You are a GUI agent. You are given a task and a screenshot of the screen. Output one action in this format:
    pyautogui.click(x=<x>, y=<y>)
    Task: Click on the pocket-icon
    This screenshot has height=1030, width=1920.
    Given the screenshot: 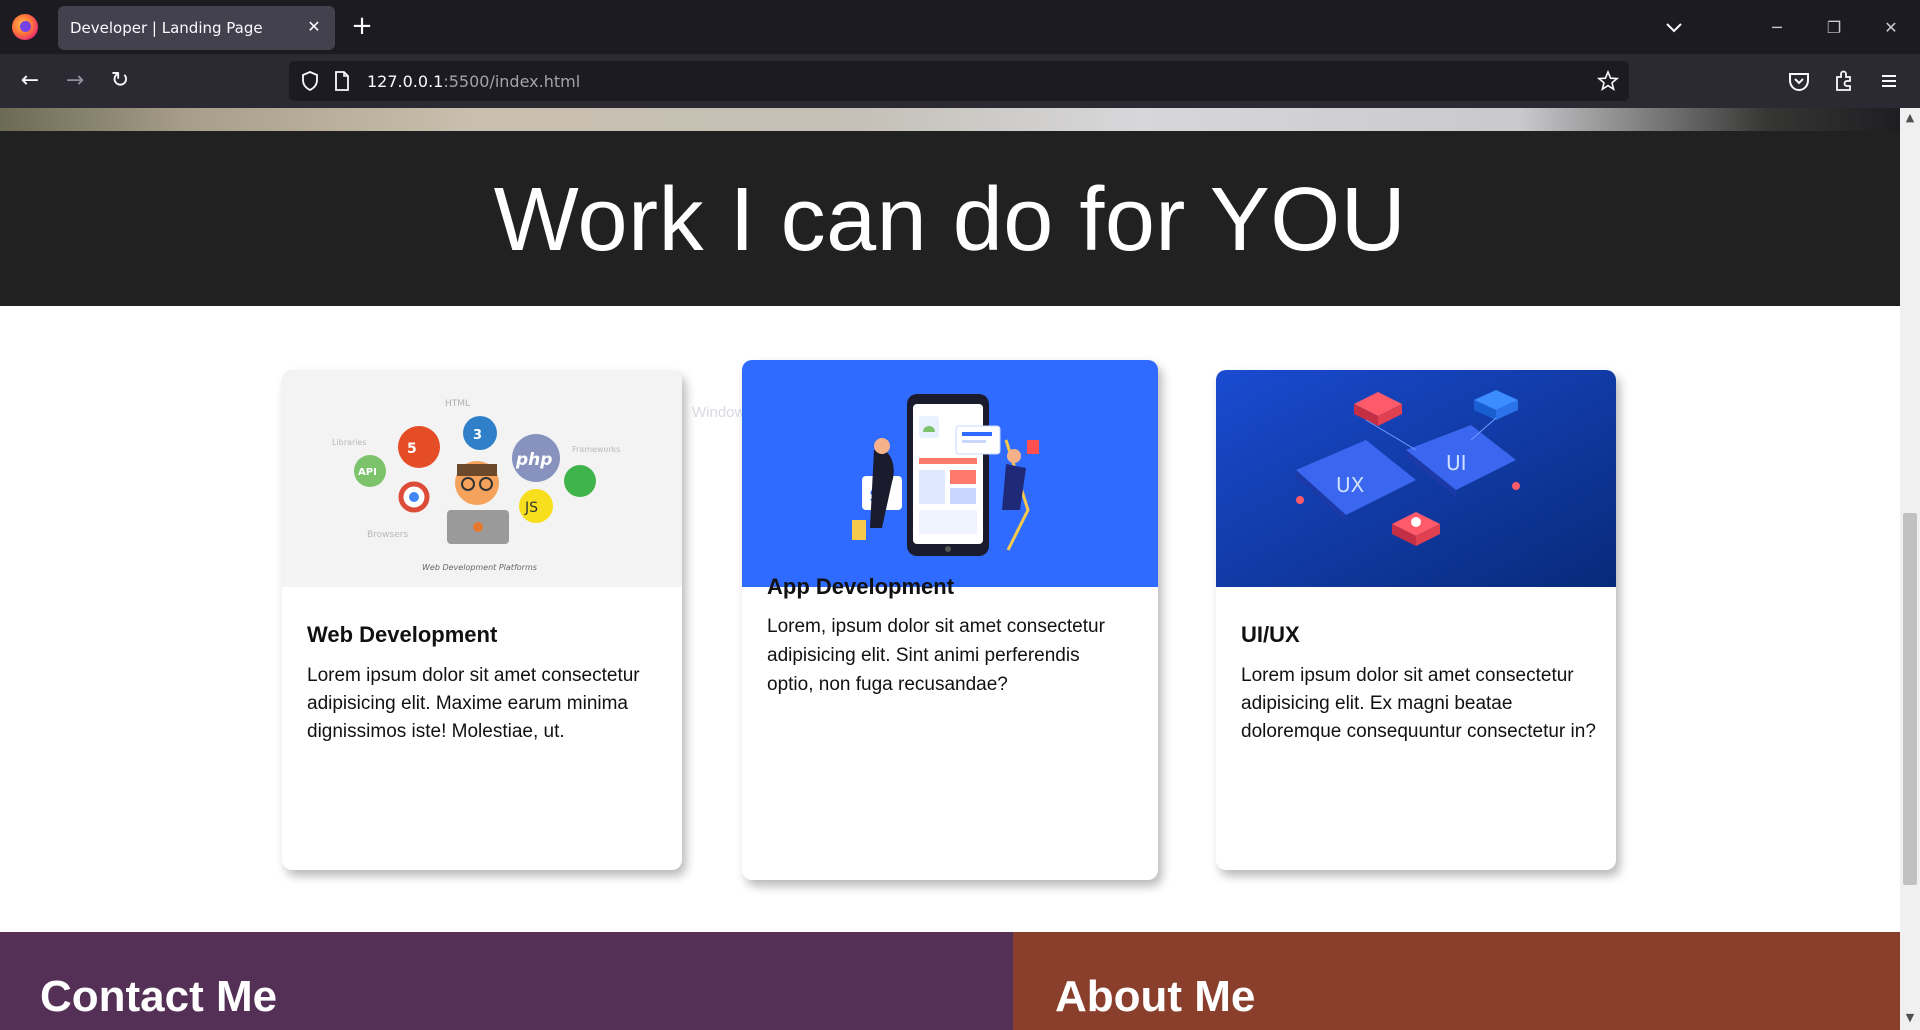 What is the action you would take?
    pyautogui.click(x=1799, y=81)
    